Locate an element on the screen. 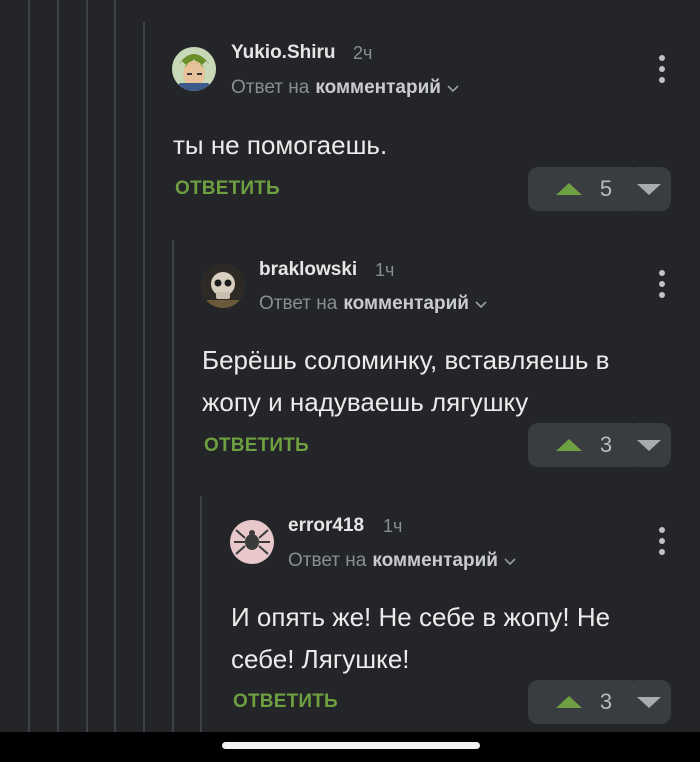 Image resolution: width=700 pixels, height=762 pixels. timestamp: 2ч is located at coordinates (363, 53).